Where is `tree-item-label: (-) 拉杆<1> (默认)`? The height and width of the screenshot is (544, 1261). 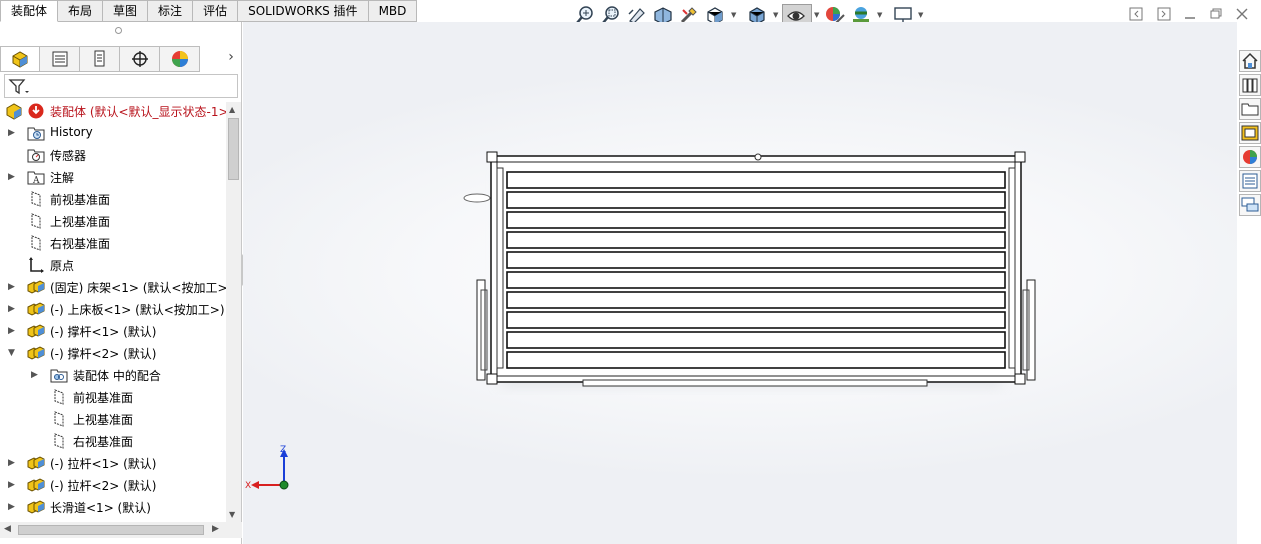
tree-item-label: (-) 拉杆<1> (默认) is located at coordinates (103, 464).